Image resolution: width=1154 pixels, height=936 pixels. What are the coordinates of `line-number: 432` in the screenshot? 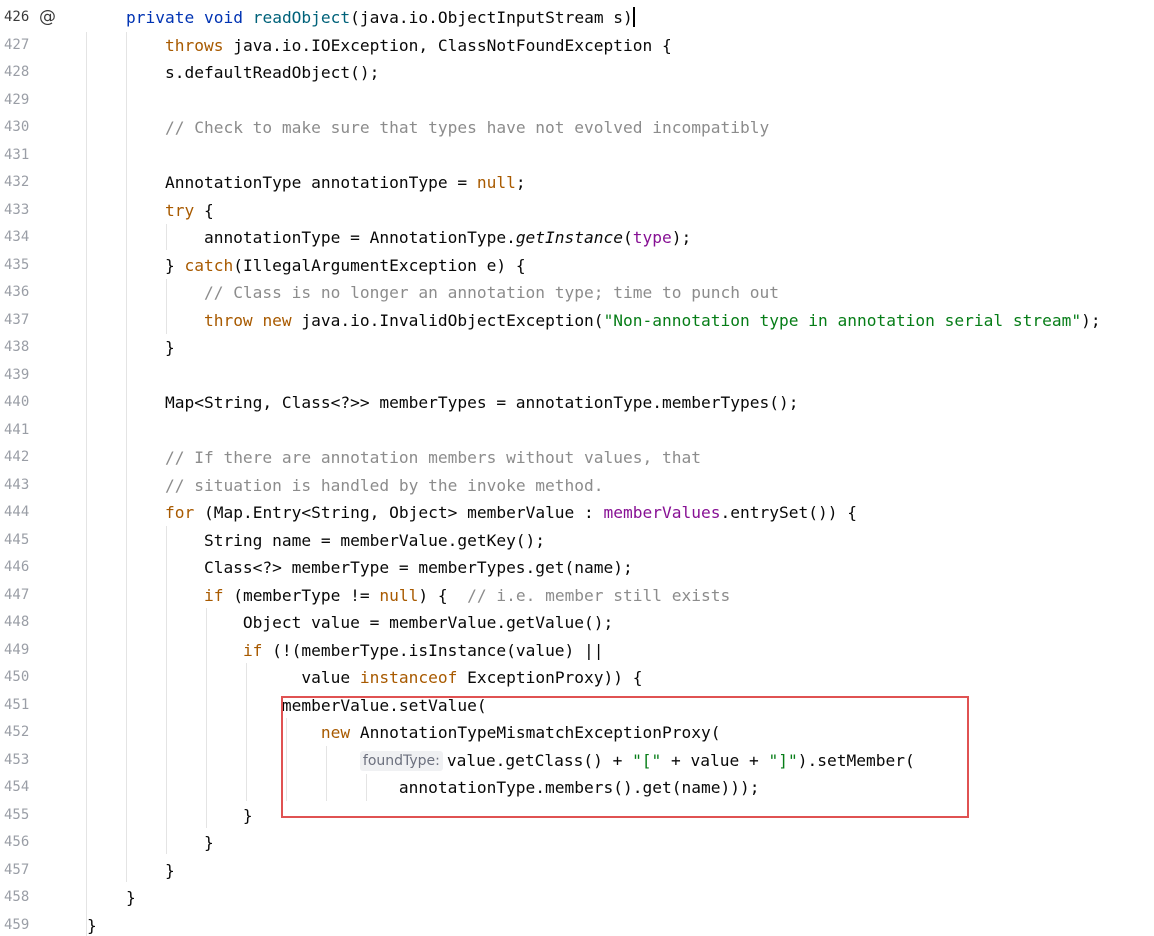 It's located at (17, 182).